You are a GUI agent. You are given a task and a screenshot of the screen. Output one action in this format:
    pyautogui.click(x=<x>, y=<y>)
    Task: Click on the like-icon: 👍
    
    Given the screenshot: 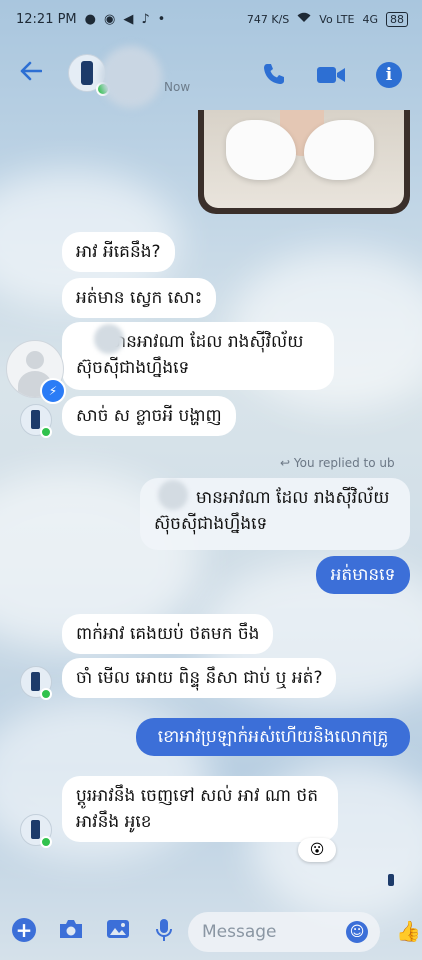 What is the action you would take?
    pyautogui.click(x=408, y=931)
    